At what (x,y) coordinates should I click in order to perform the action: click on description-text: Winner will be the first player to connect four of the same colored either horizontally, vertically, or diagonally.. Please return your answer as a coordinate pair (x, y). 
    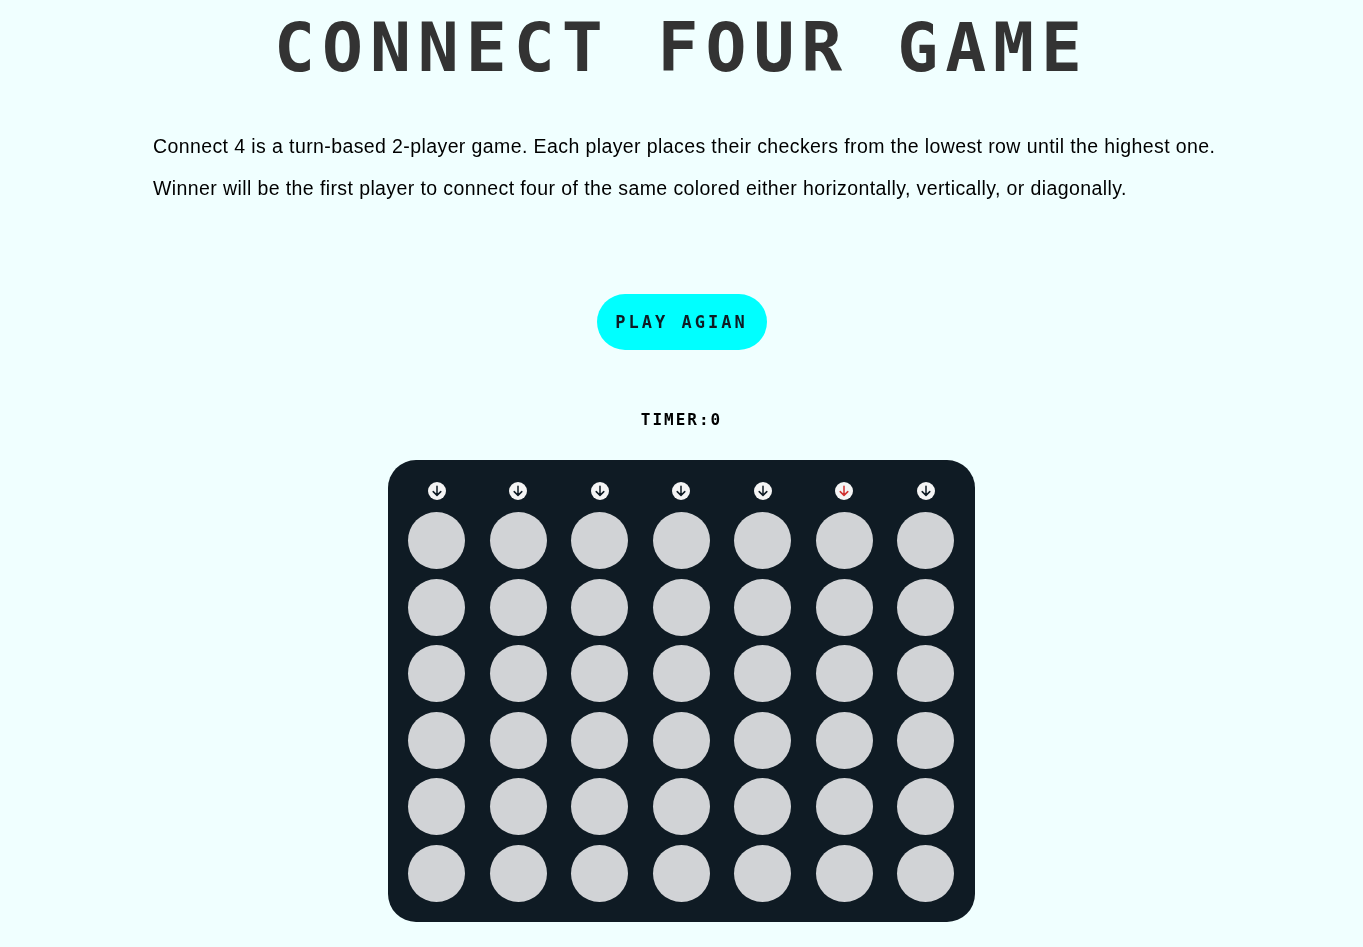
    Looking at the image, I should click on (640, 188).